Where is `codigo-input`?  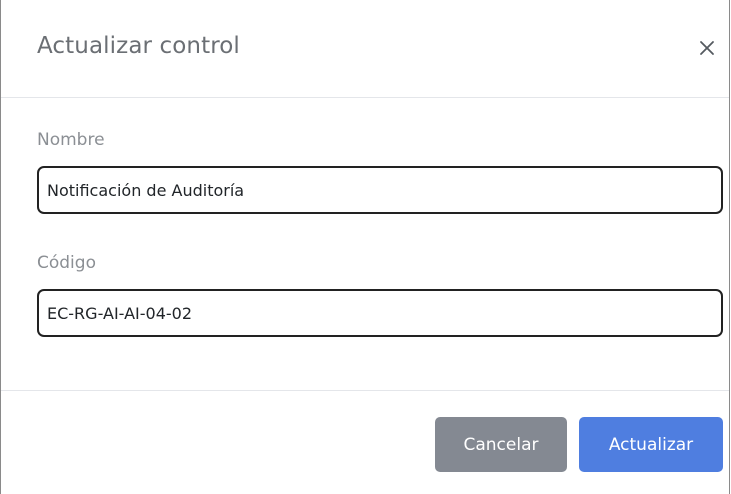
codigo-input is located at coordinates (380, 313).